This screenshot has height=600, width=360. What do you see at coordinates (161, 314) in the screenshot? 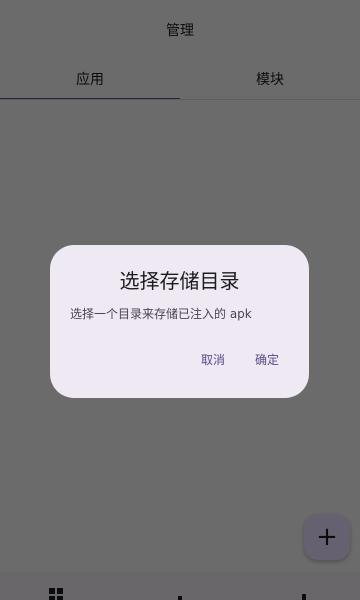
I see `dialog-message: 选择一个目录来存储已注入的 apk` at bounding box center [161, 314].